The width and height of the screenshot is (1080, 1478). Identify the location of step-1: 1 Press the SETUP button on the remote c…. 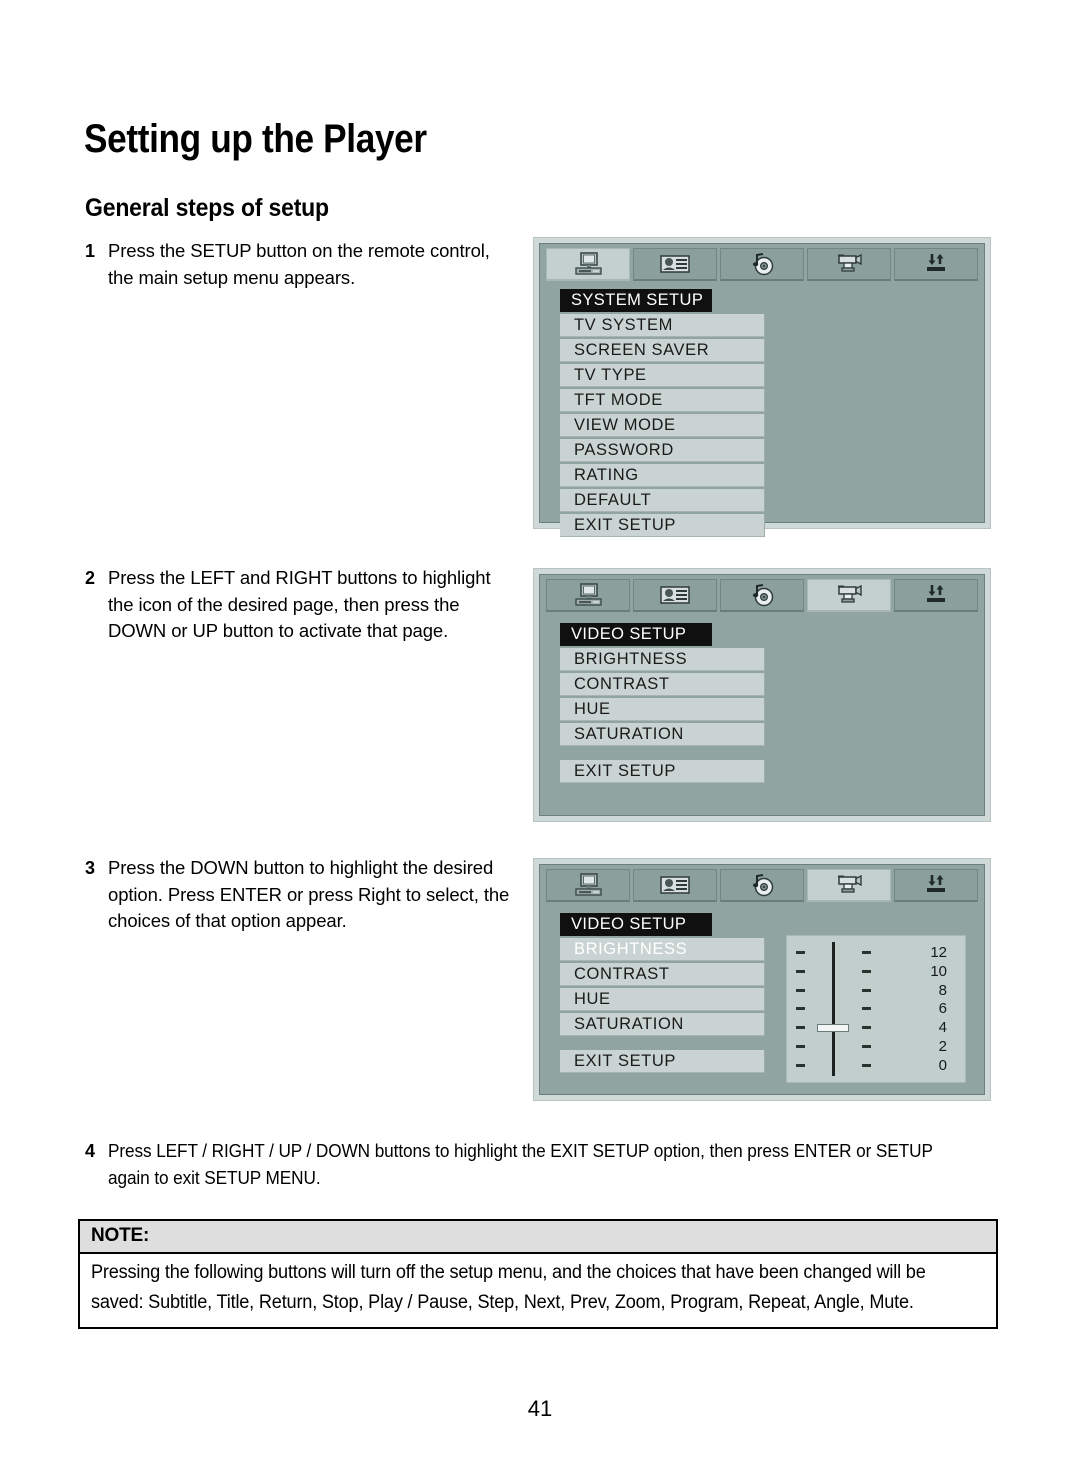
(300, 264).